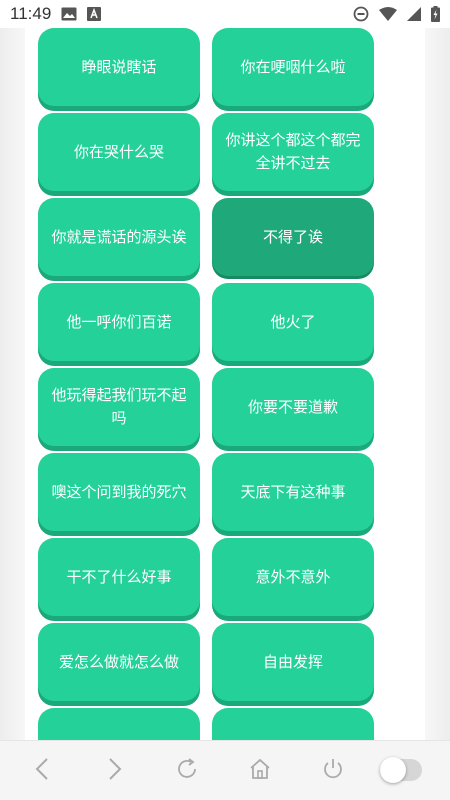 The height and width of the screenshot is (800, 450). I want to click on home-button, so click(260, 771).